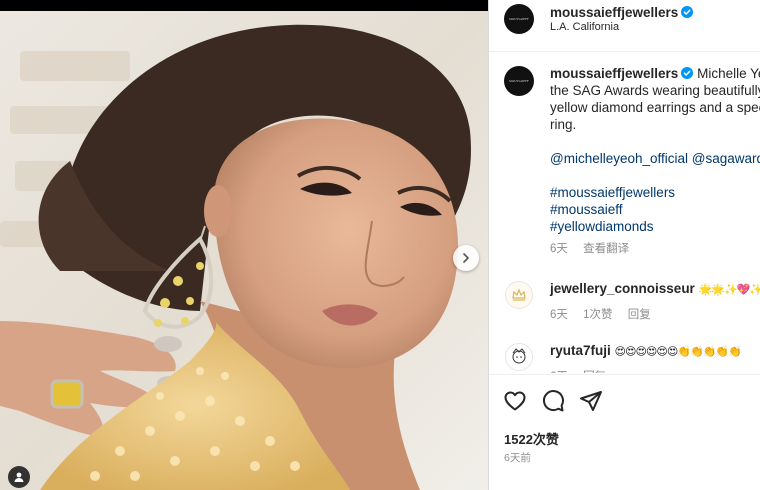 Image resolution: width=760 pixels, height=490 pixels. Describe the element at coordinates (655, 226) in the screenshot. I see `hashtag-link: #yellowdiamonds` at that location.